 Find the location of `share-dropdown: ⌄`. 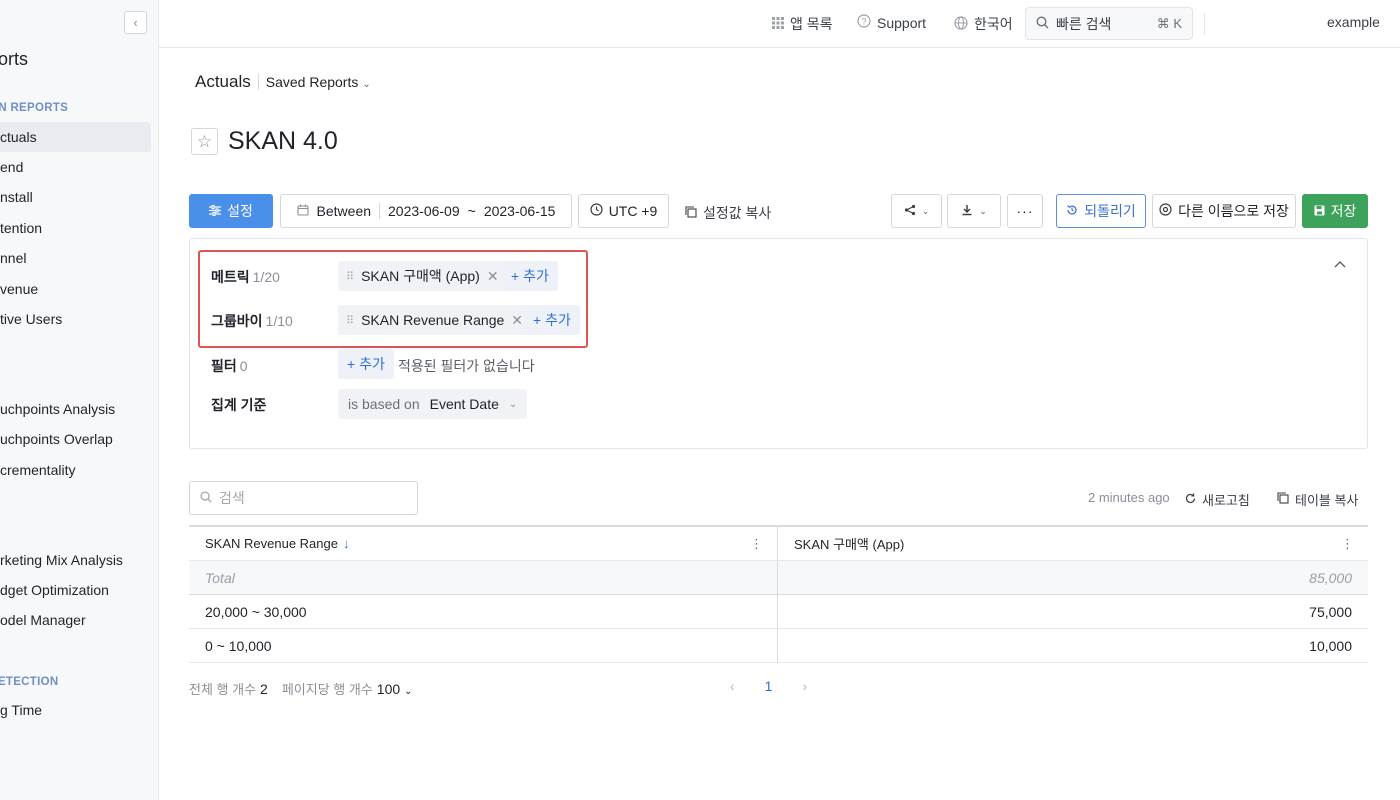

share-dropdown: ⌄ is located at coordinates (916, 211).